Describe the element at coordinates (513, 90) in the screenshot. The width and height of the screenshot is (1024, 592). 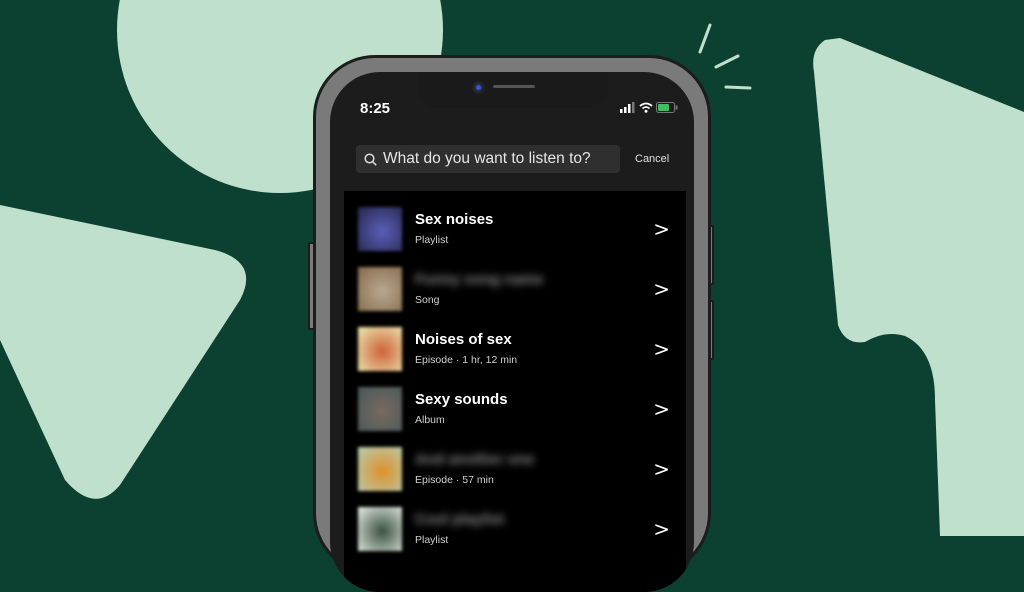
I see `phone-notch` at that location.